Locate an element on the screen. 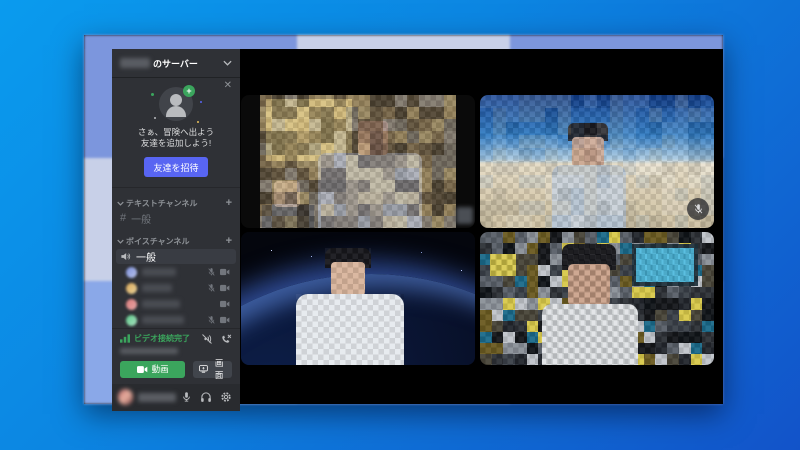 The width and height of the screenshot is (800, 450). server-name-suffix: のサーバー is located at coordinates (175, 63).